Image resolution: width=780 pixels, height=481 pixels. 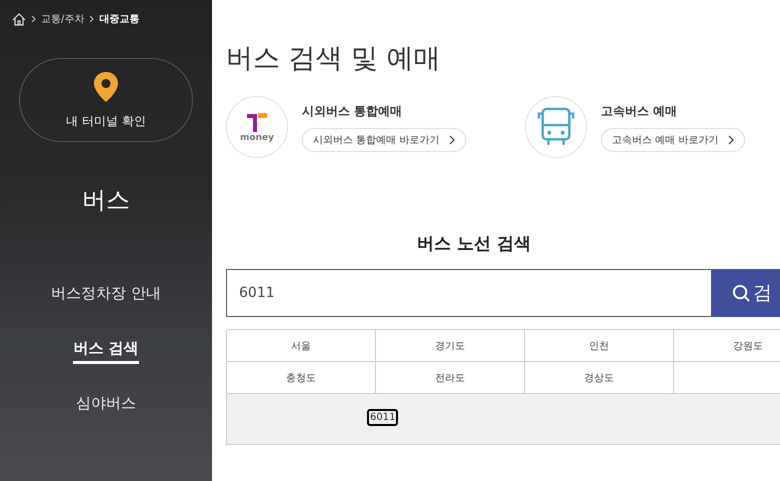 What do you see at coordinates (450, 345) in the screenshot?
I see `region-tab: 경기도` at bounding box center [450, 345].